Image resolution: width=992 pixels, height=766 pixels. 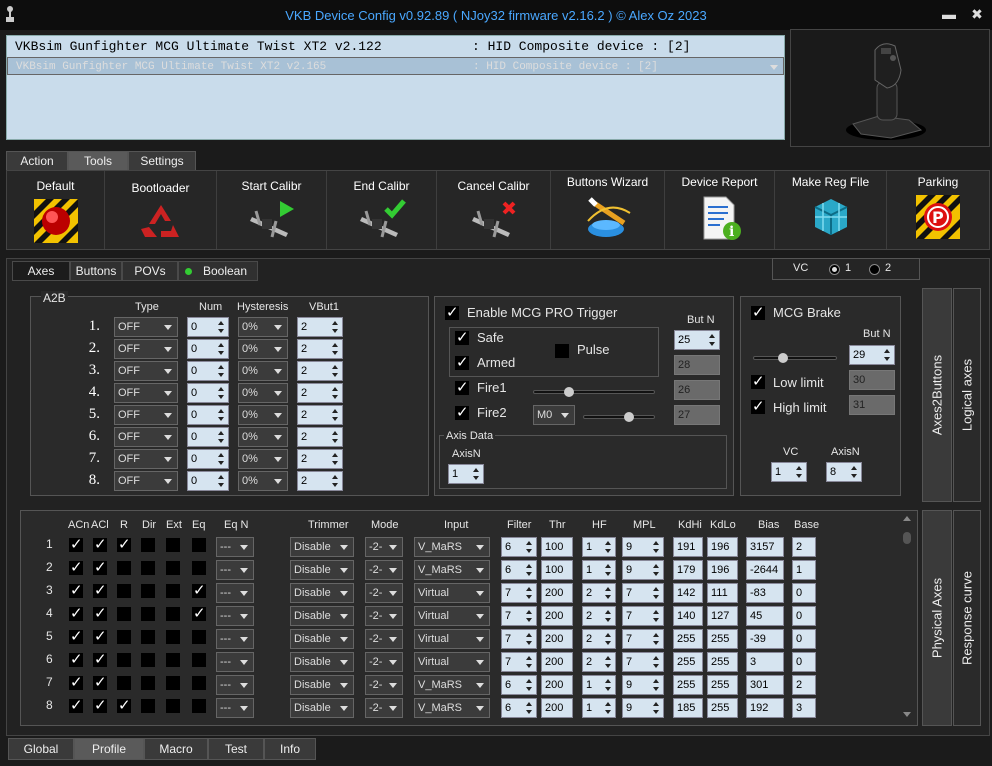 What do you see at coordinates (722, 616) in the screenshot?
I see `kdlo-field: 127` at bounding box center [722, 616].